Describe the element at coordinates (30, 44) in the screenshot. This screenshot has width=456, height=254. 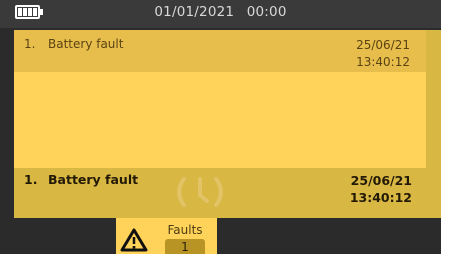
I see `fault-item-number: 1.` at that location.